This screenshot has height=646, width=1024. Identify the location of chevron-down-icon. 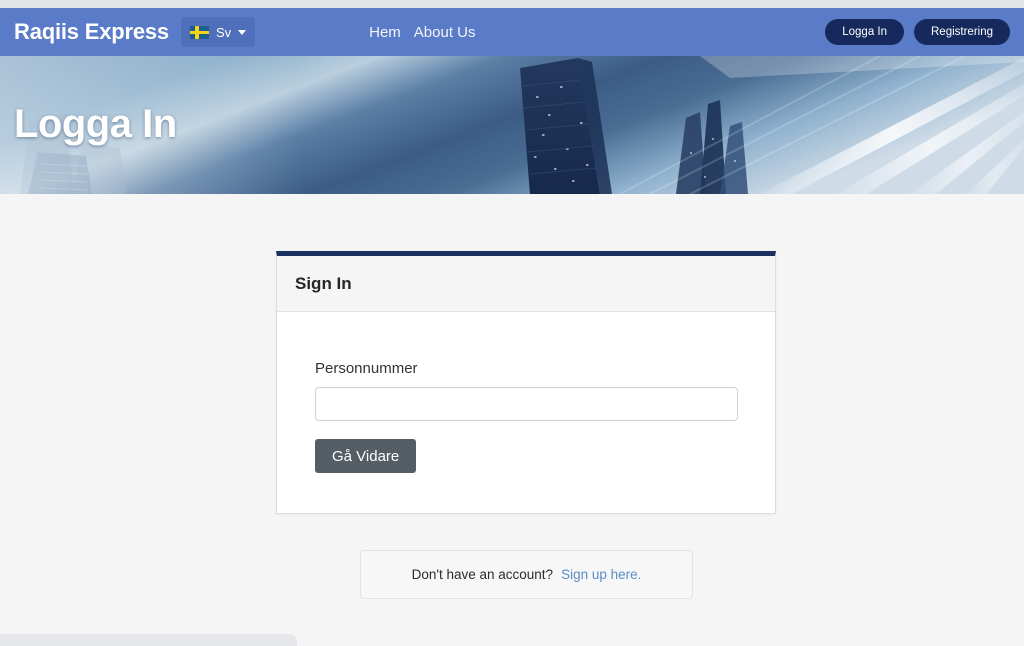
(242, 32).